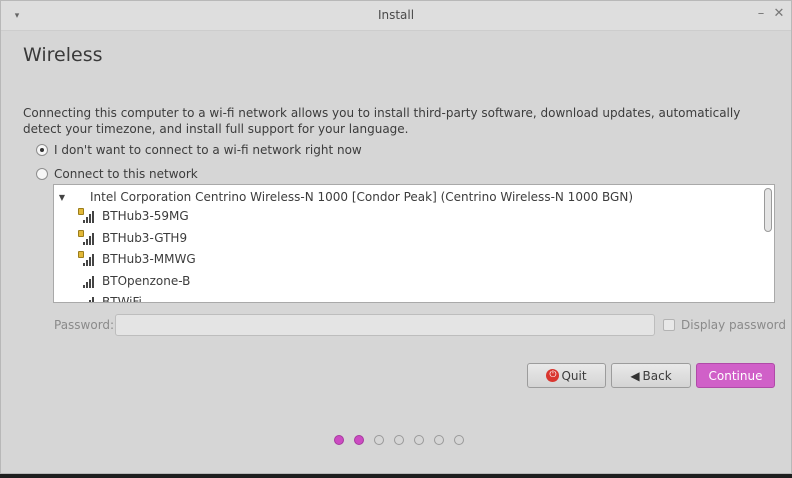  What do you see at coordinates (779, 14) in the screenshot?
I see `close-icon: ✕` at bounding box center [779, 14].